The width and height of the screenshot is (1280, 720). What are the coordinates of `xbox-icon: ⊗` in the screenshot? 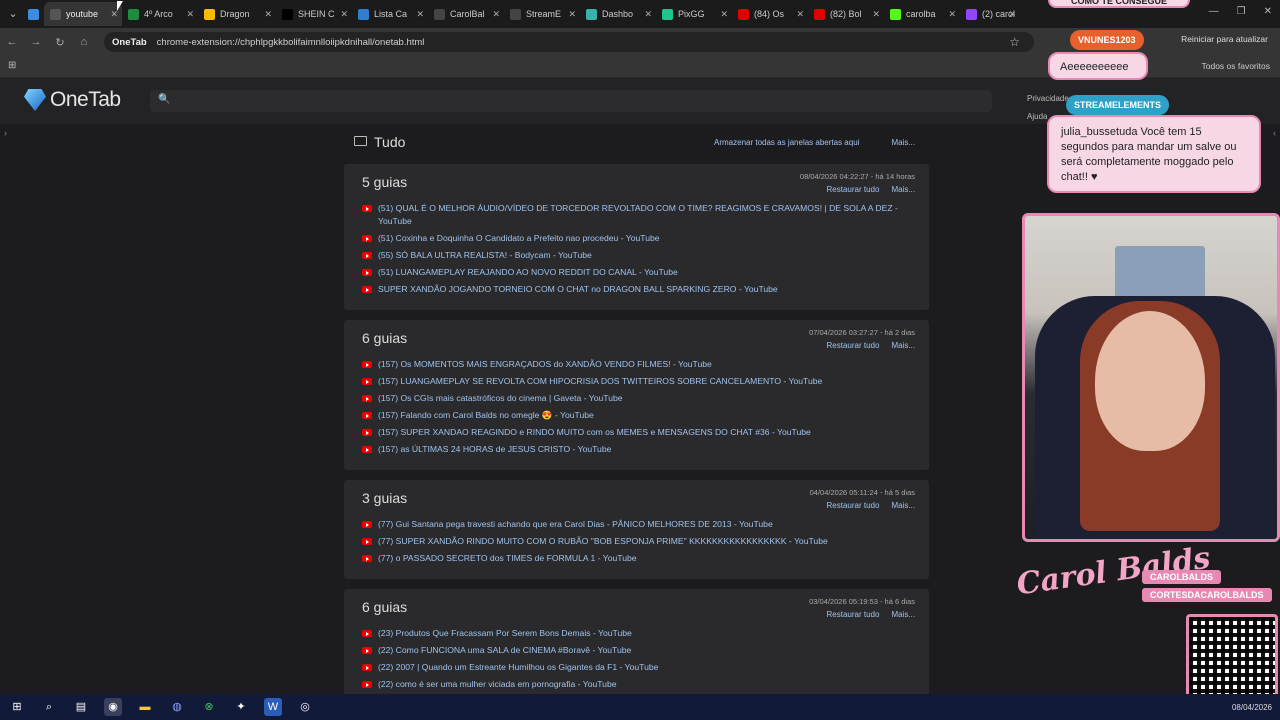 It's located at (209, 707).